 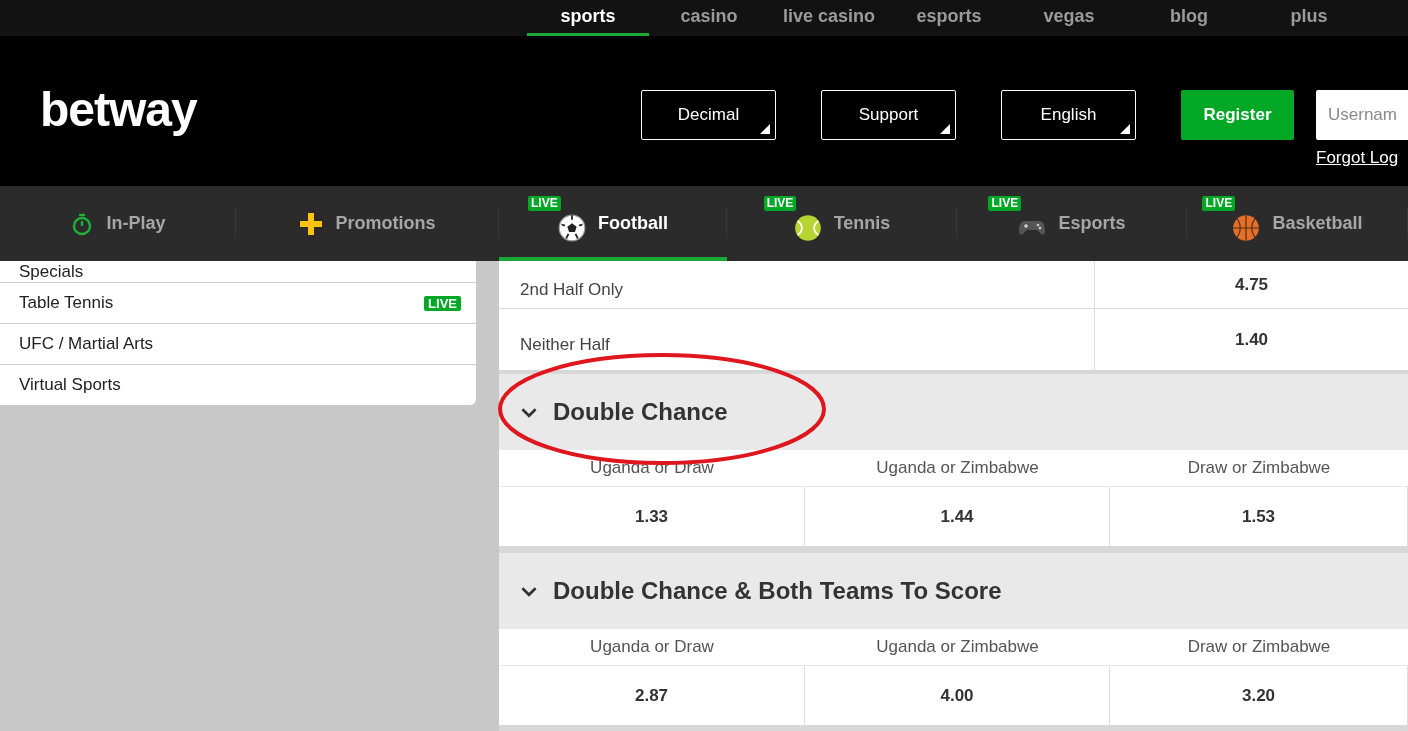 I want to click on odds-button: 1.53, so click(x=1259, y=516).